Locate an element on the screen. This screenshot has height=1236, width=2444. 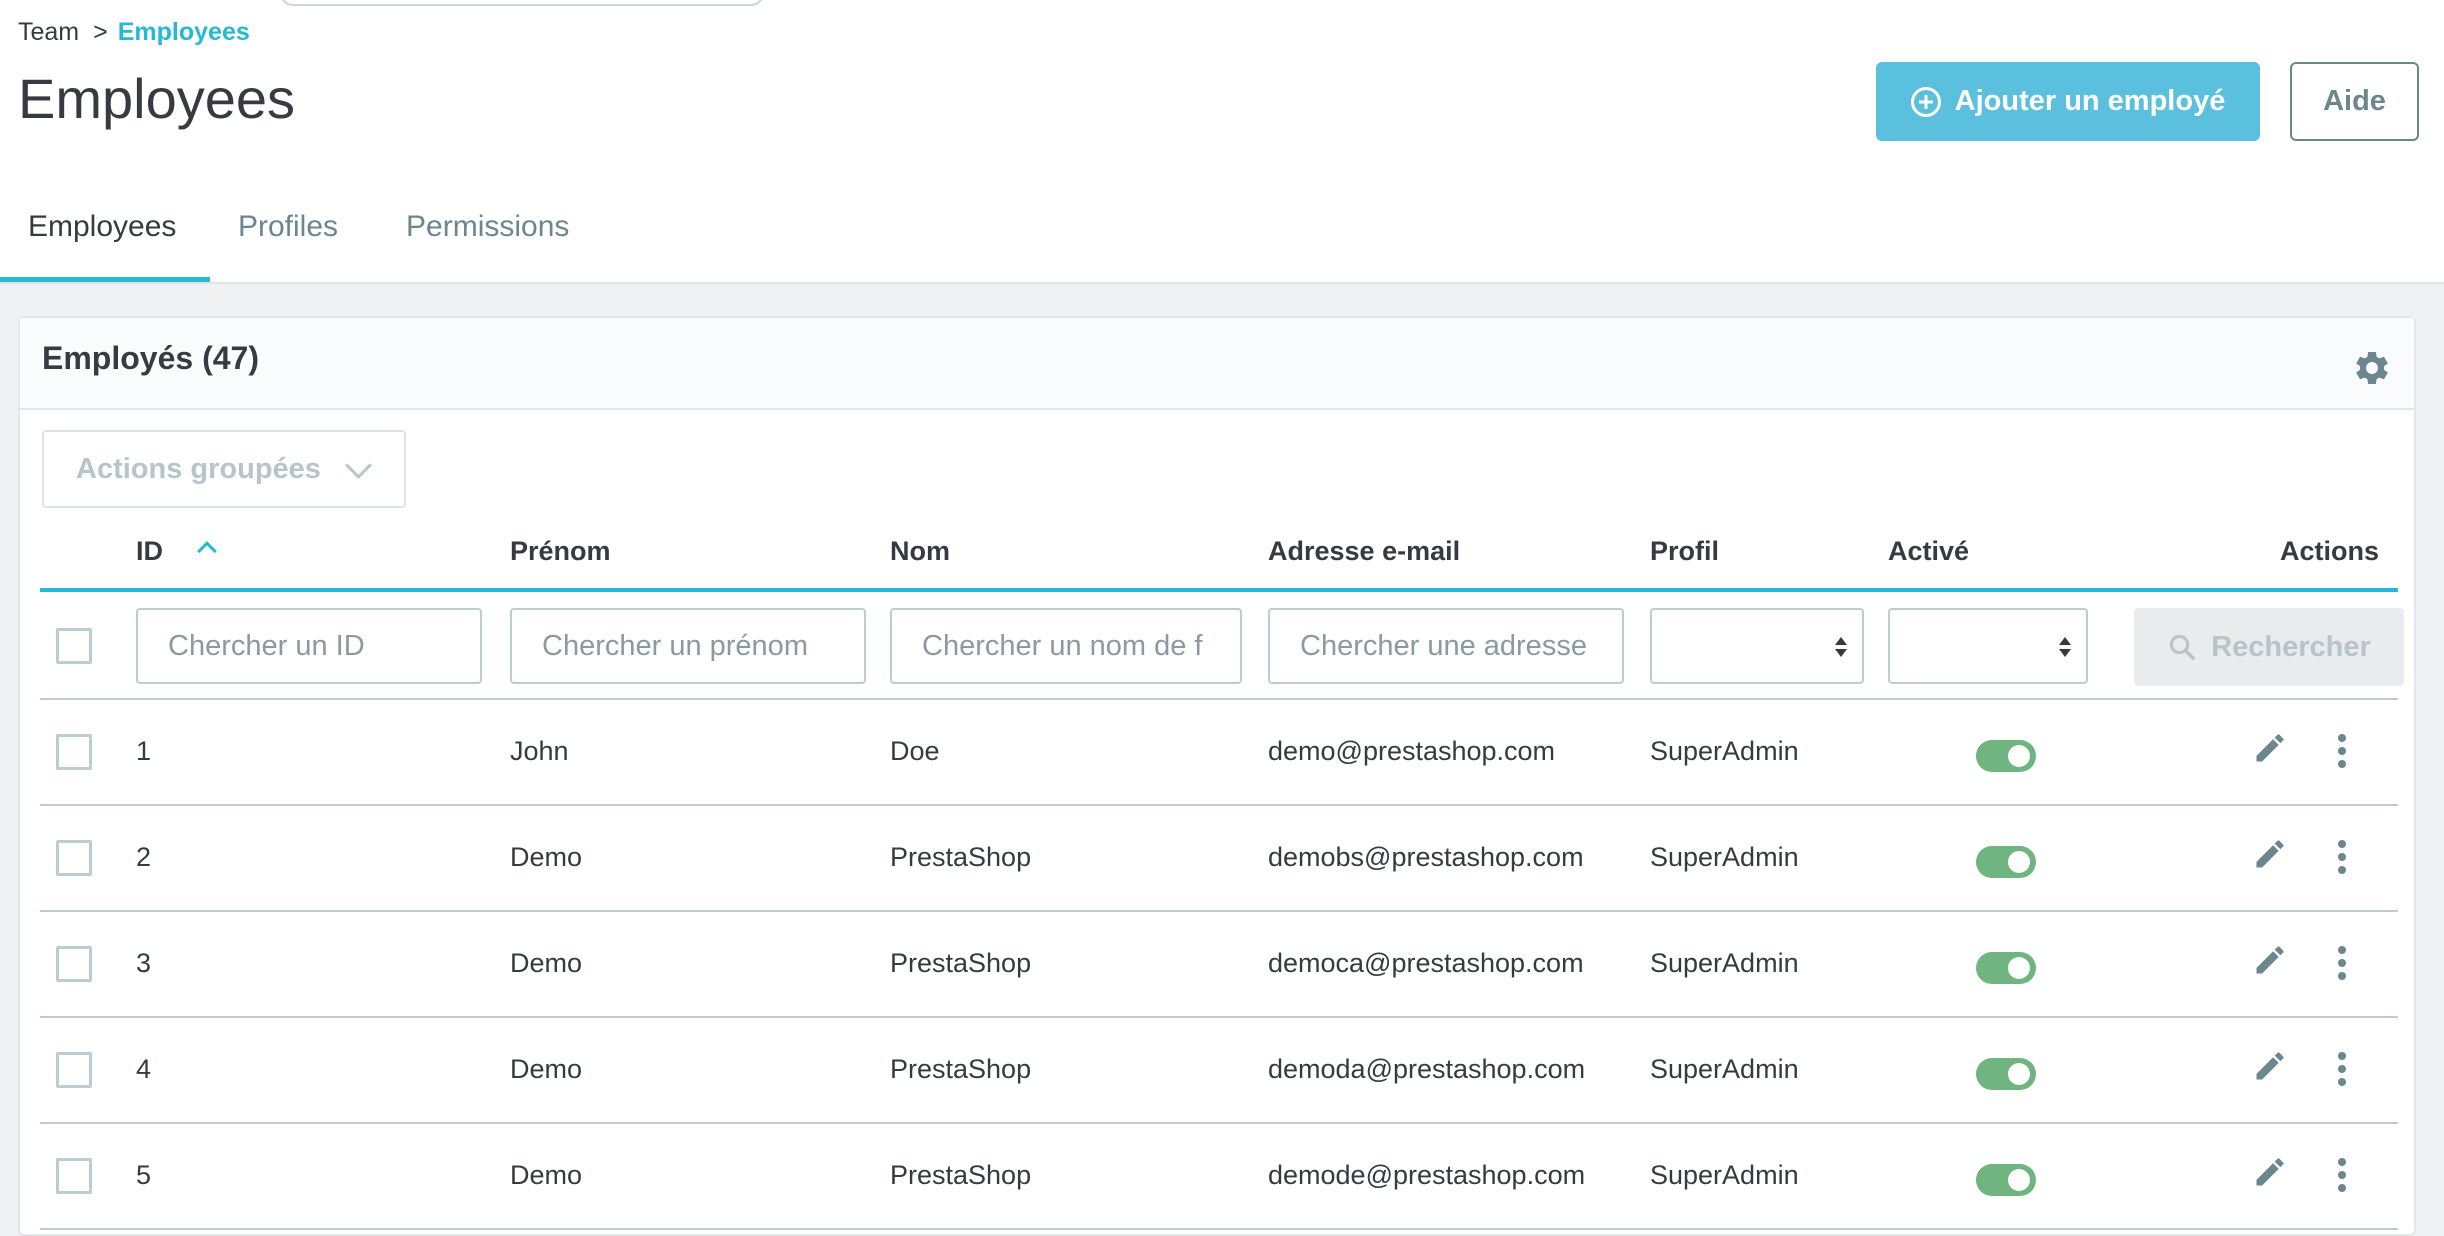
bulk-actions-dropdown: Actions groupées is located at coordinates (224, 469).